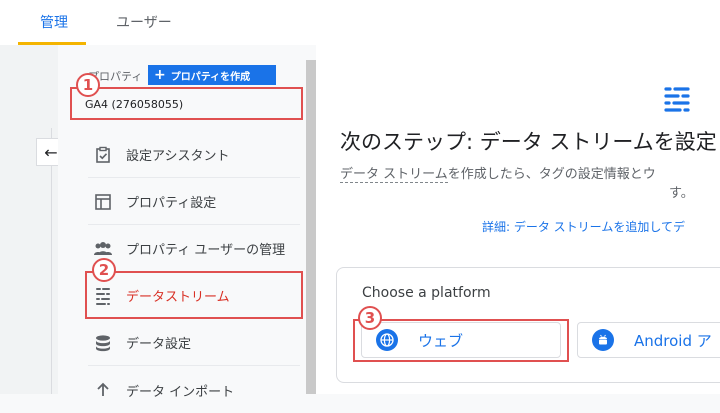  I want to click on android-platform-button: Android ア, so click(648, 340).